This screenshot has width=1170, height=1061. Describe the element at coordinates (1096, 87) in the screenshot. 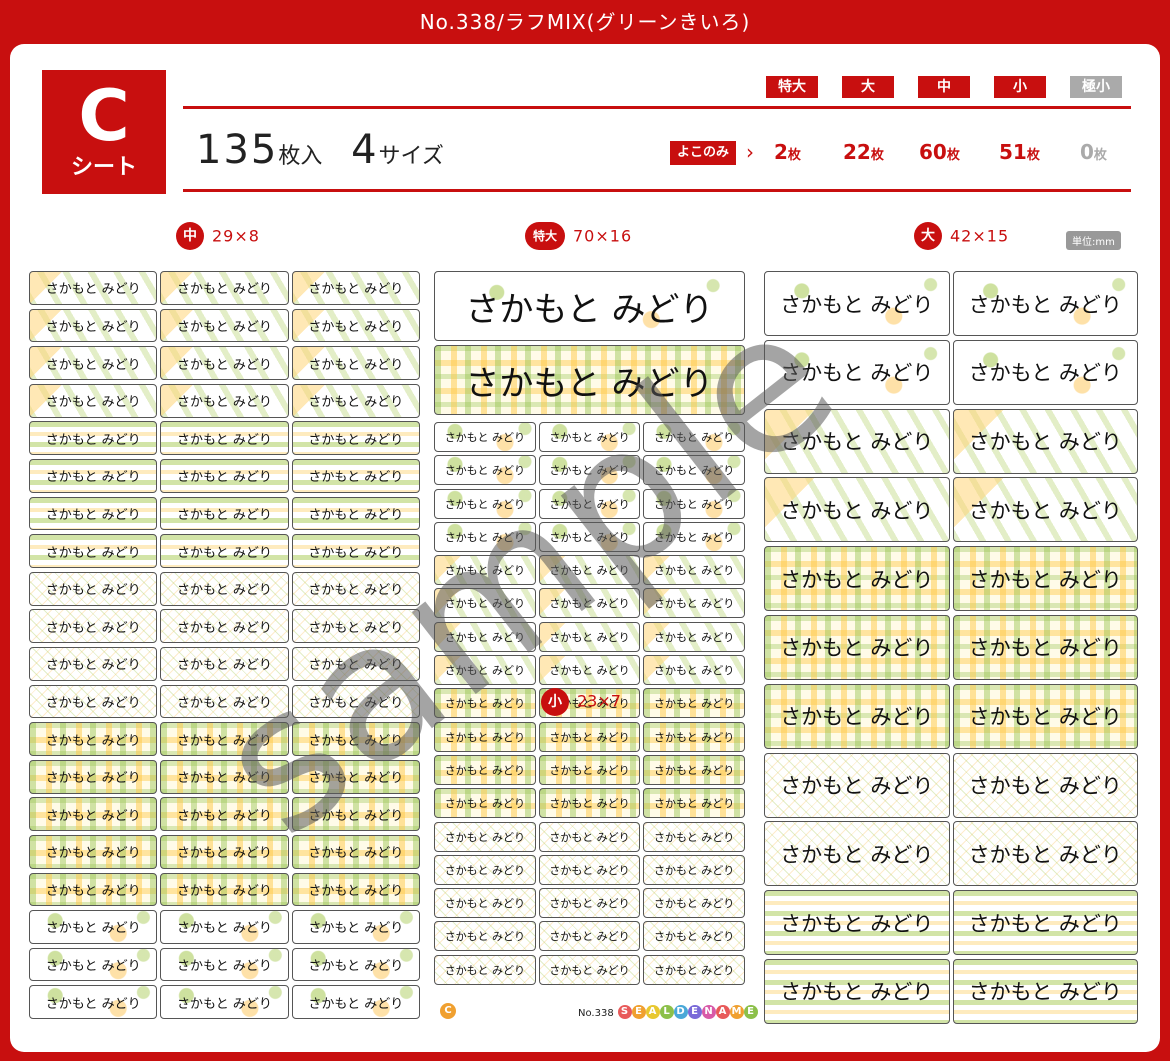

I see `size-tag-gokusho: 極小` at that location.